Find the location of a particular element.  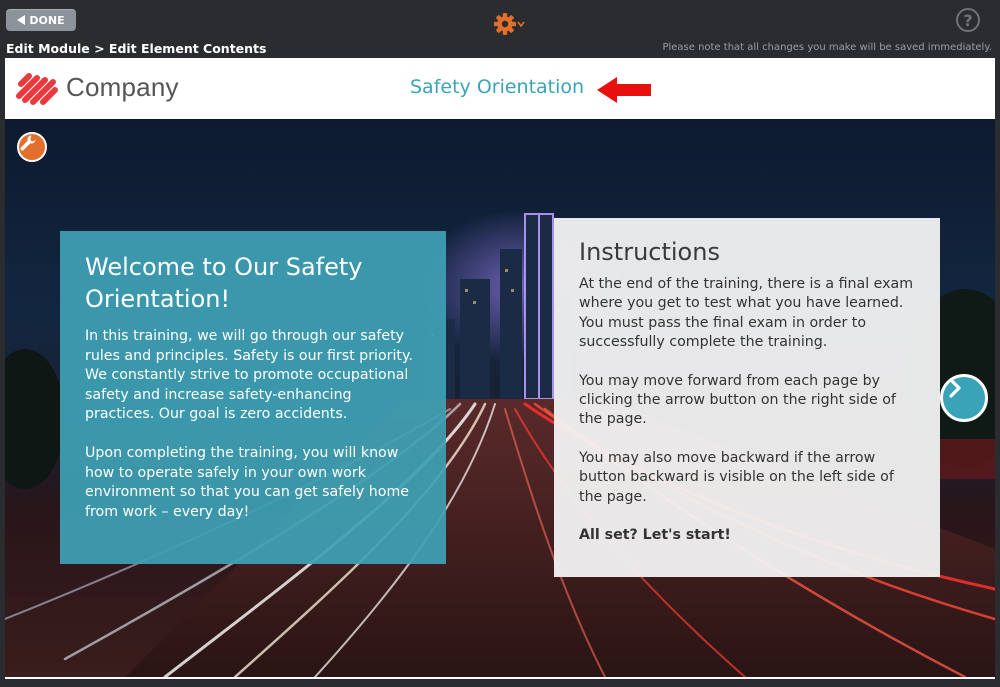

welcome-heading: Welcome to Our Safety Orientation! is located at coordinates (224, 283).